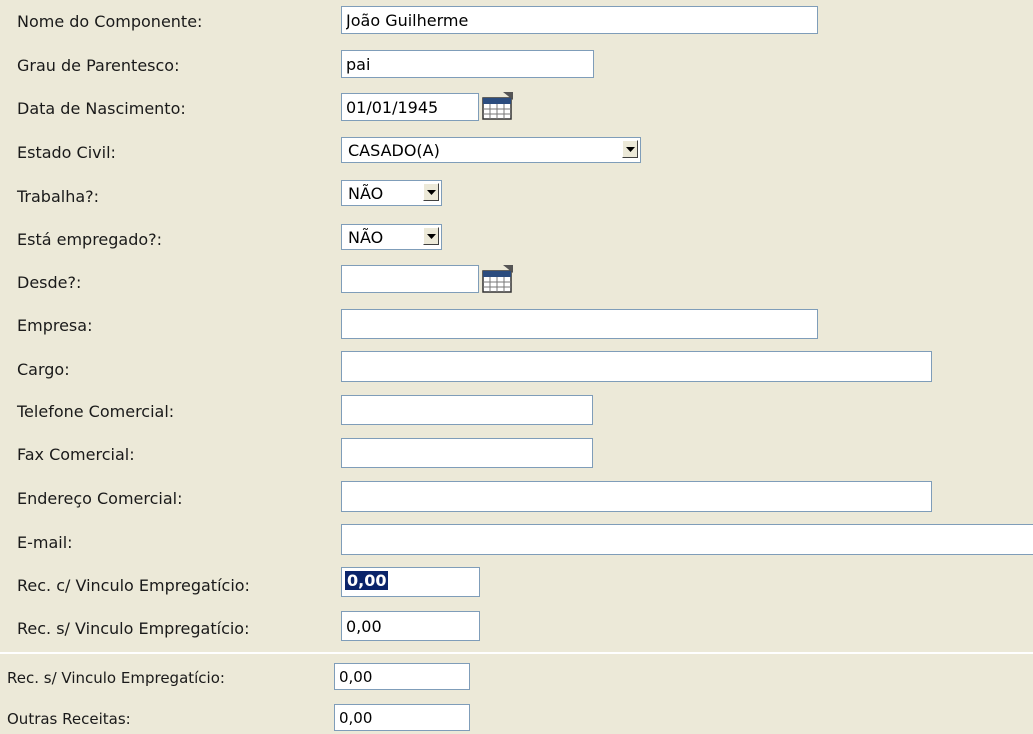 This screenshot has width=1033, height=734. Describe the element at coordinates (43, 369) in the screenshot. I see `label-cargo: Cargo:` at that location.